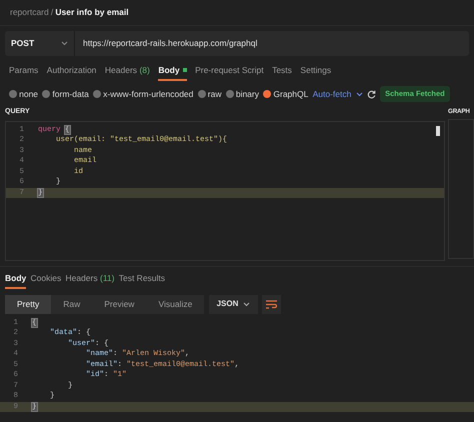 The width and height of the screenshot is (474, 422). Describe the element at coordinates (229, 73) in the screenshot. I see `request-tab: Pre-request Script` at that location.